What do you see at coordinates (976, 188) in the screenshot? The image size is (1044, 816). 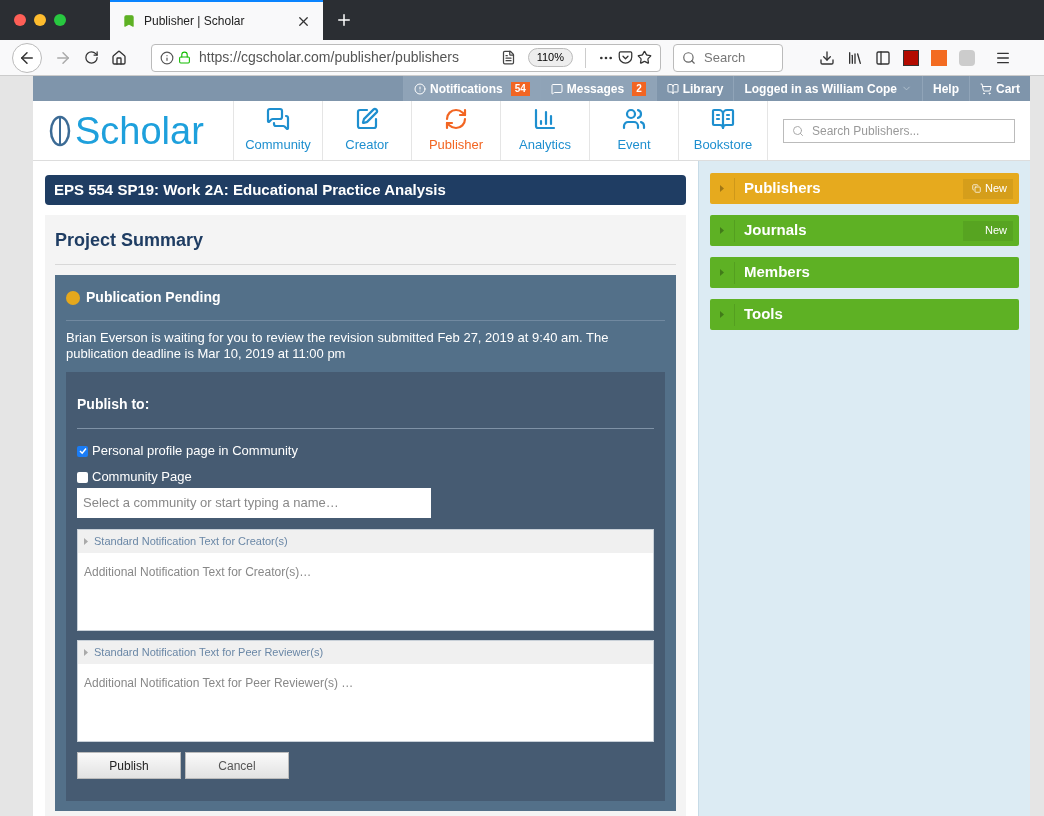 I see `copy-icon` at bounding box center [976, 188].